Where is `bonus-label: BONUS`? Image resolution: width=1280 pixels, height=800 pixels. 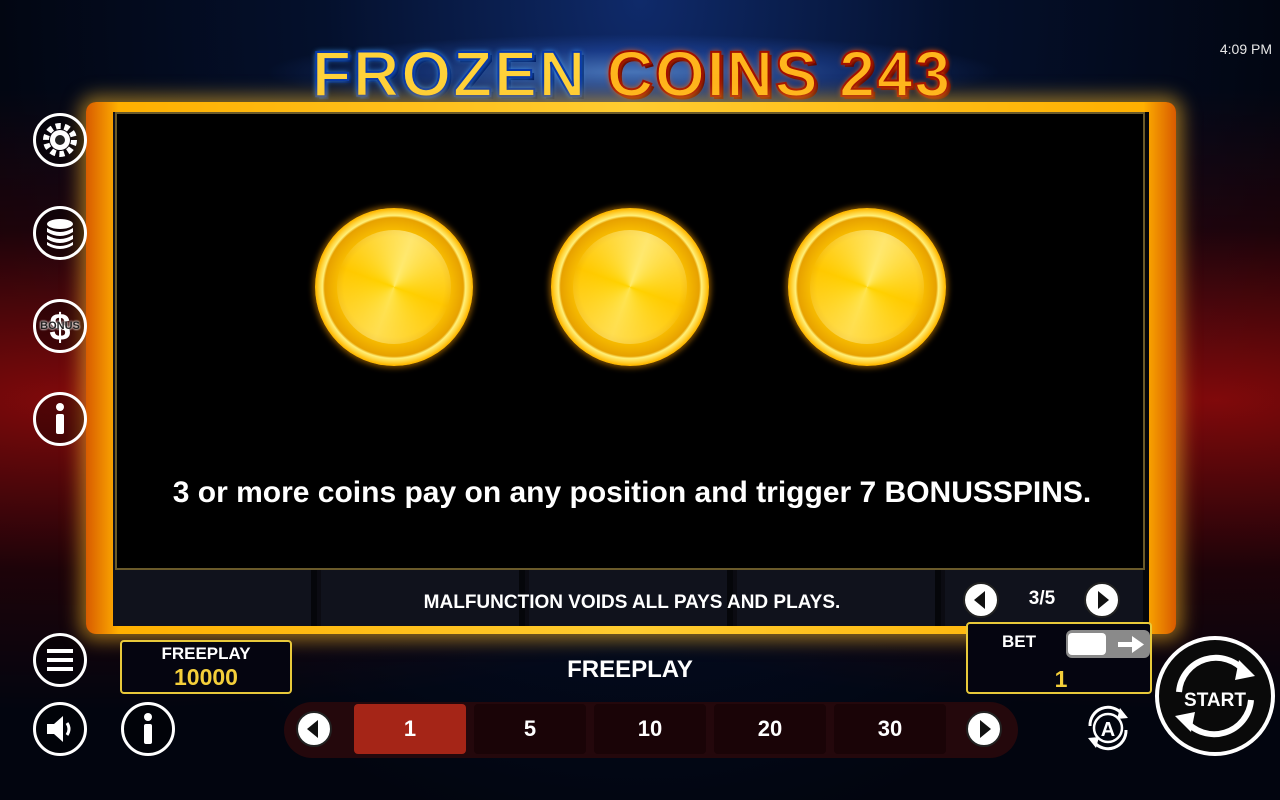
bonus-label: BONUS is located at coordinates (60, 326).